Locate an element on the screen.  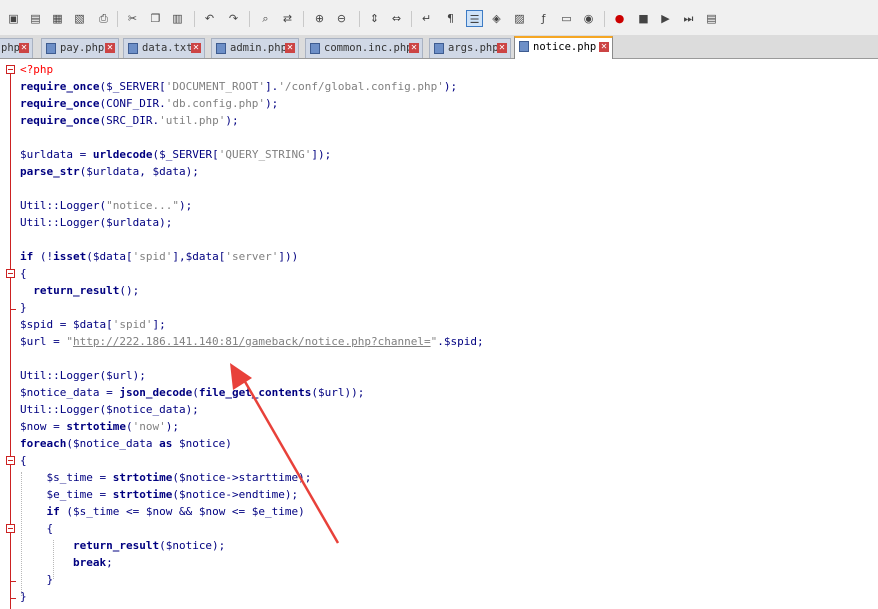
indent-guide-icon: ☰ is located at coordinates (474, 18).